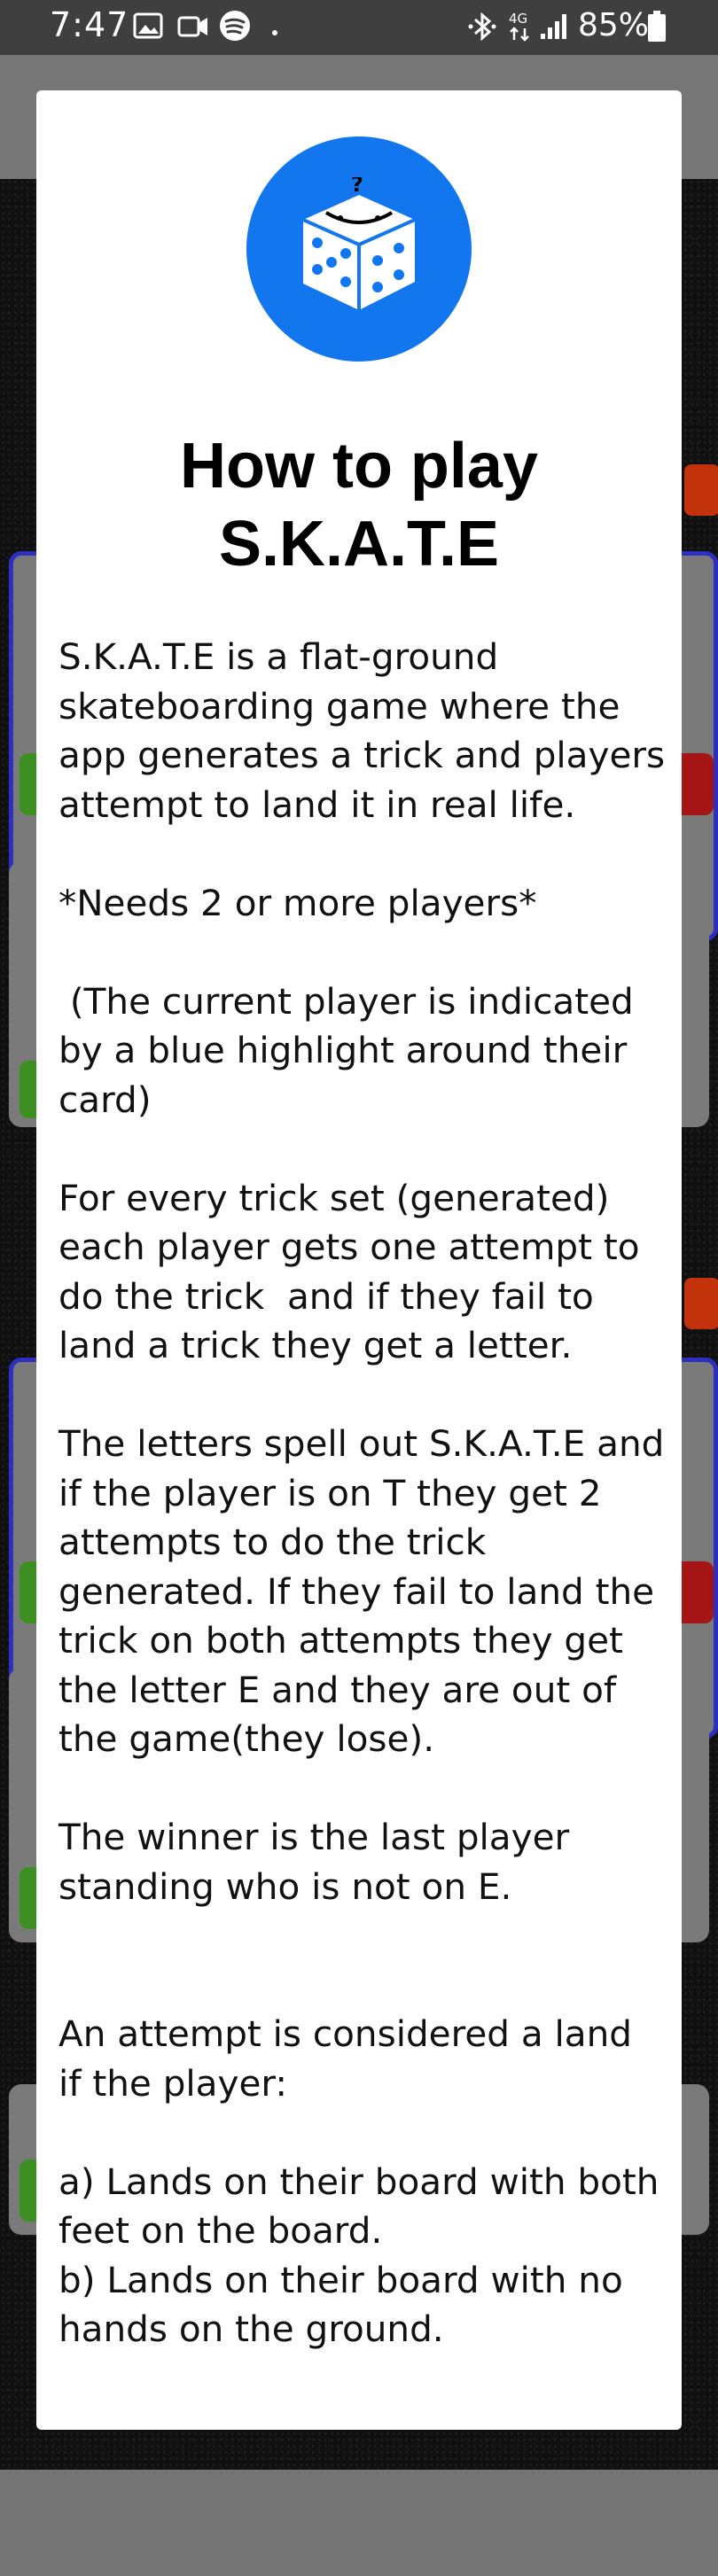 This screenshot has height=2576, width=718. Describe the element at coordinates (482, 29) in the screenshot. I see `bluetooth-icon` at that location.